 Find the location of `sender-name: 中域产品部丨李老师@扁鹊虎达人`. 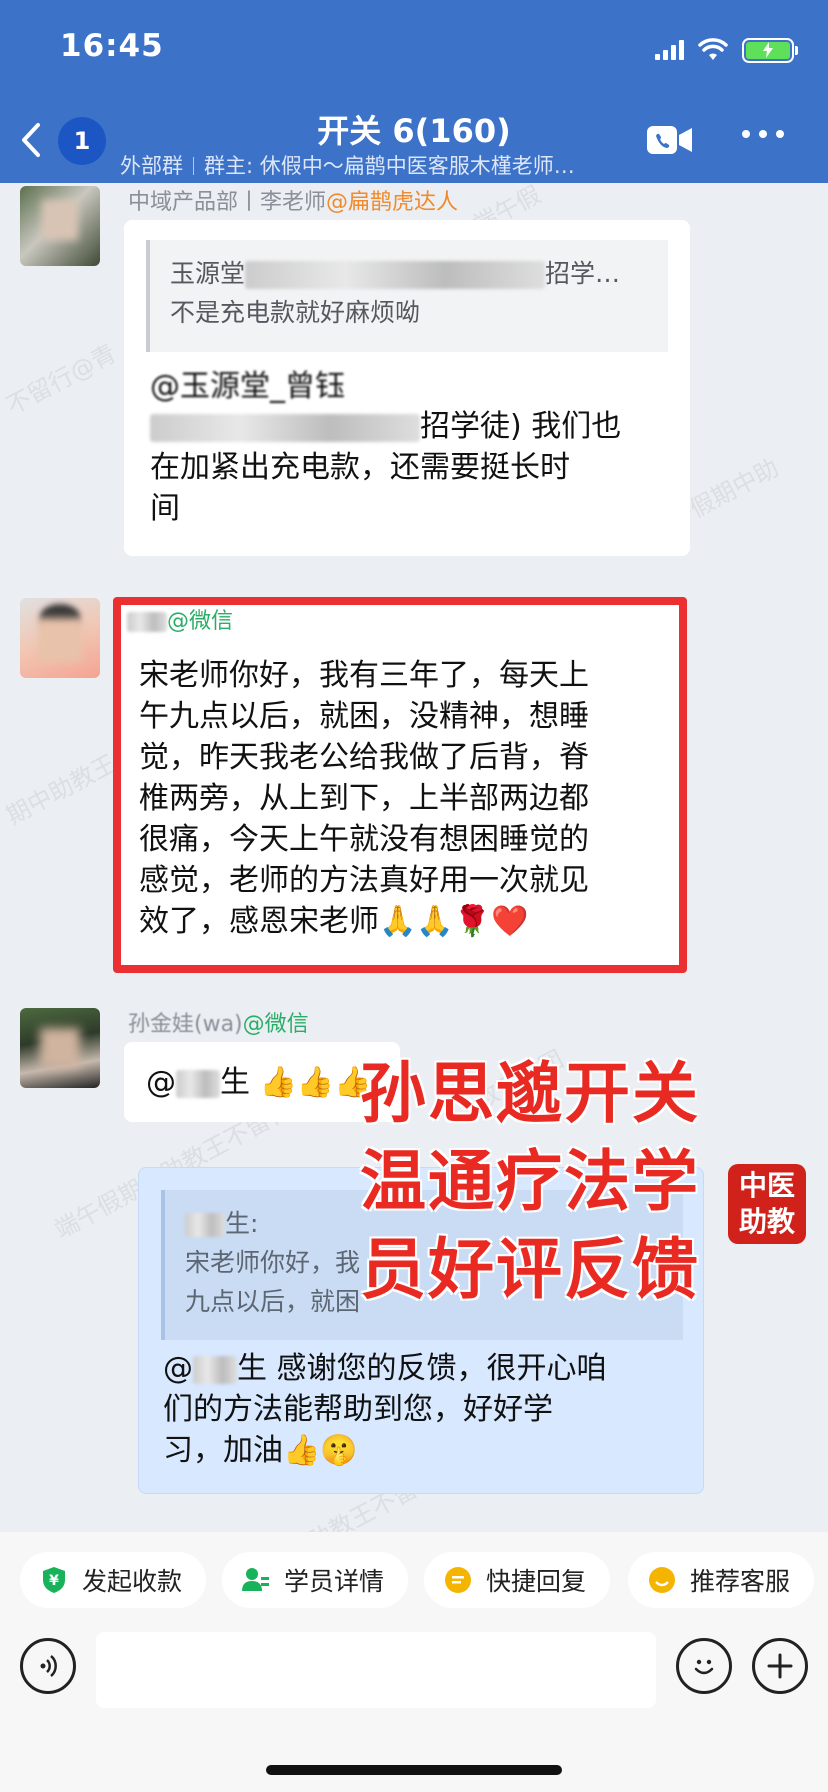

sender-name: 中域产品部丨李老师@扁鹊虎达人 is located at coordinates (293, 202).